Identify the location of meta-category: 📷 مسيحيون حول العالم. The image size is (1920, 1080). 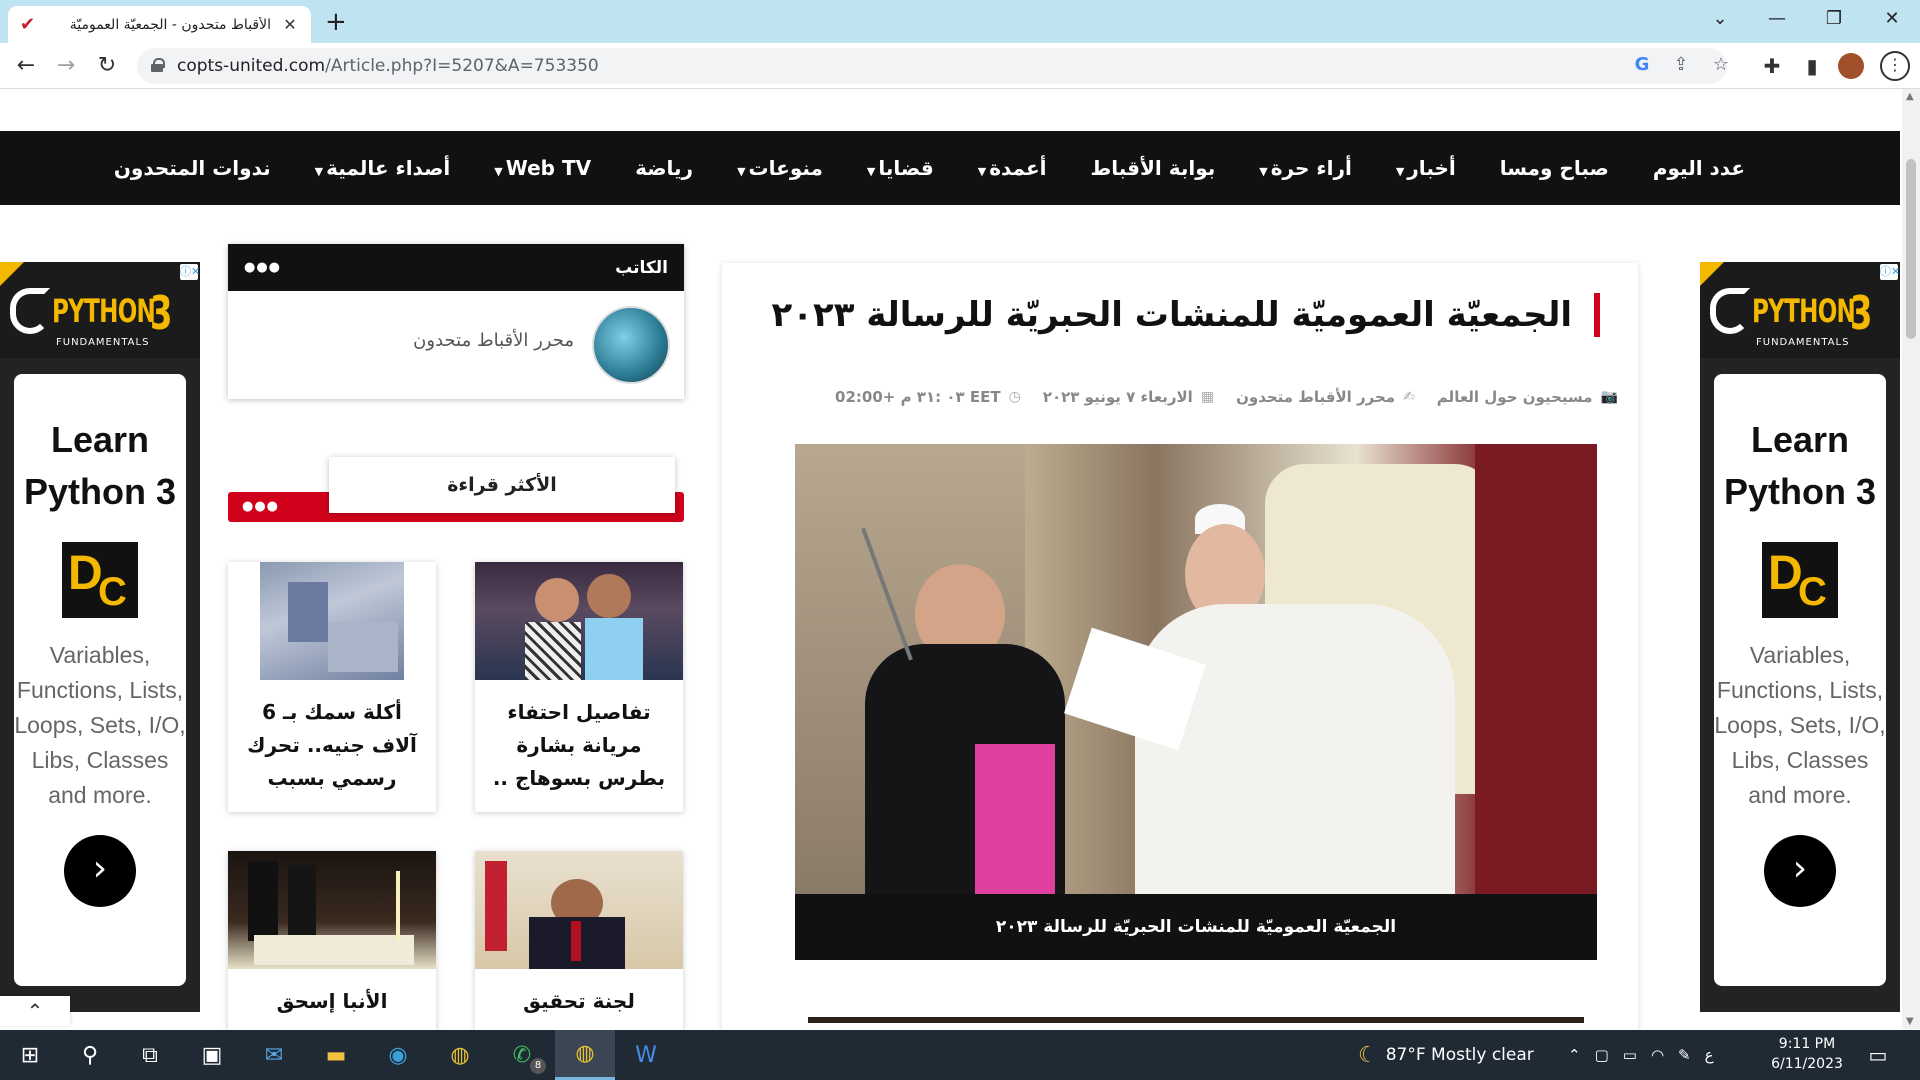
(1527, 397).